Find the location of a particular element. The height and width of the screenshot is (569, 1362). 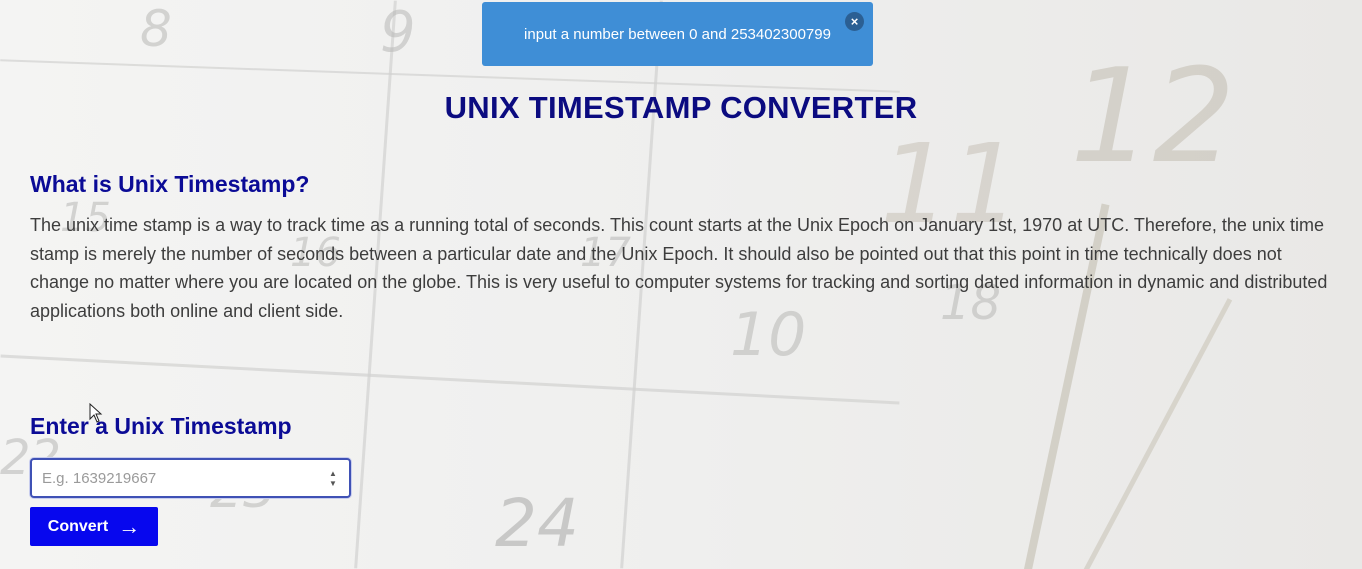

mouse-cursor-icon is located at coordinates (96, 413).